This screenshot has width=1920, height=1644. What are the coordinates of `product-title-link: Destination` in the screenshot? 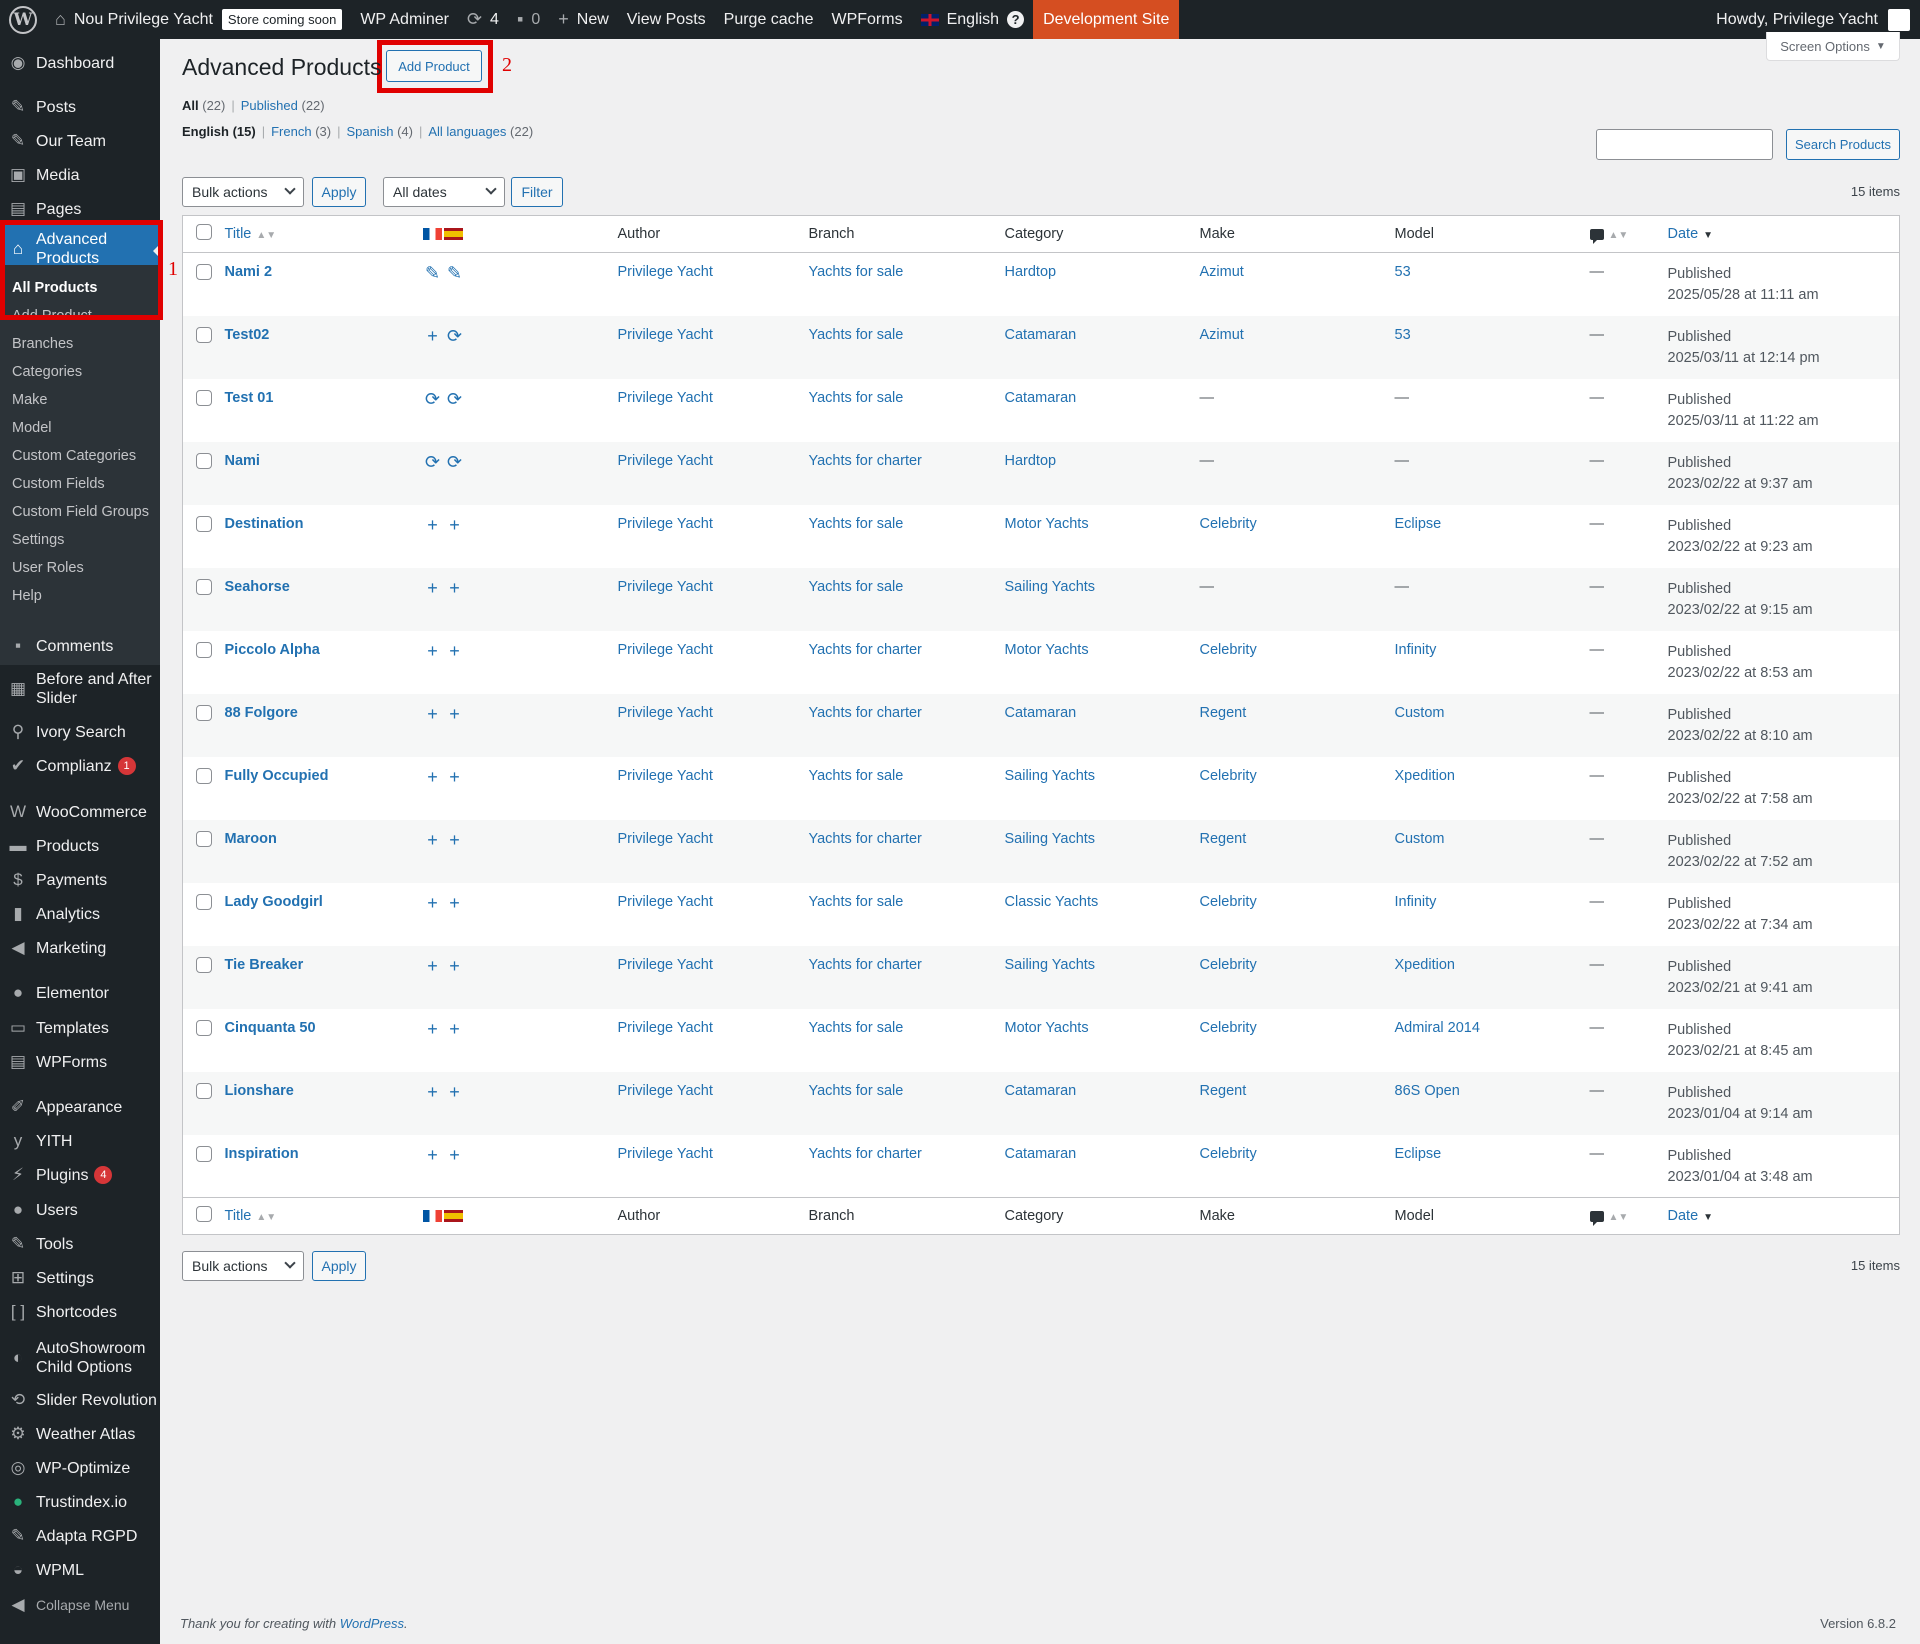 It's located at (264, 524).